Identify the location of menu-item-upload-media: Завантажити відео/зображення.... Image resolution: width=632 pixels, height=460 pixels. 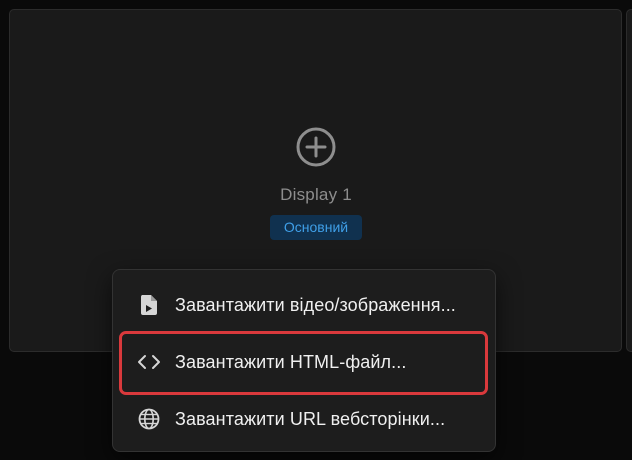
(304, 305).